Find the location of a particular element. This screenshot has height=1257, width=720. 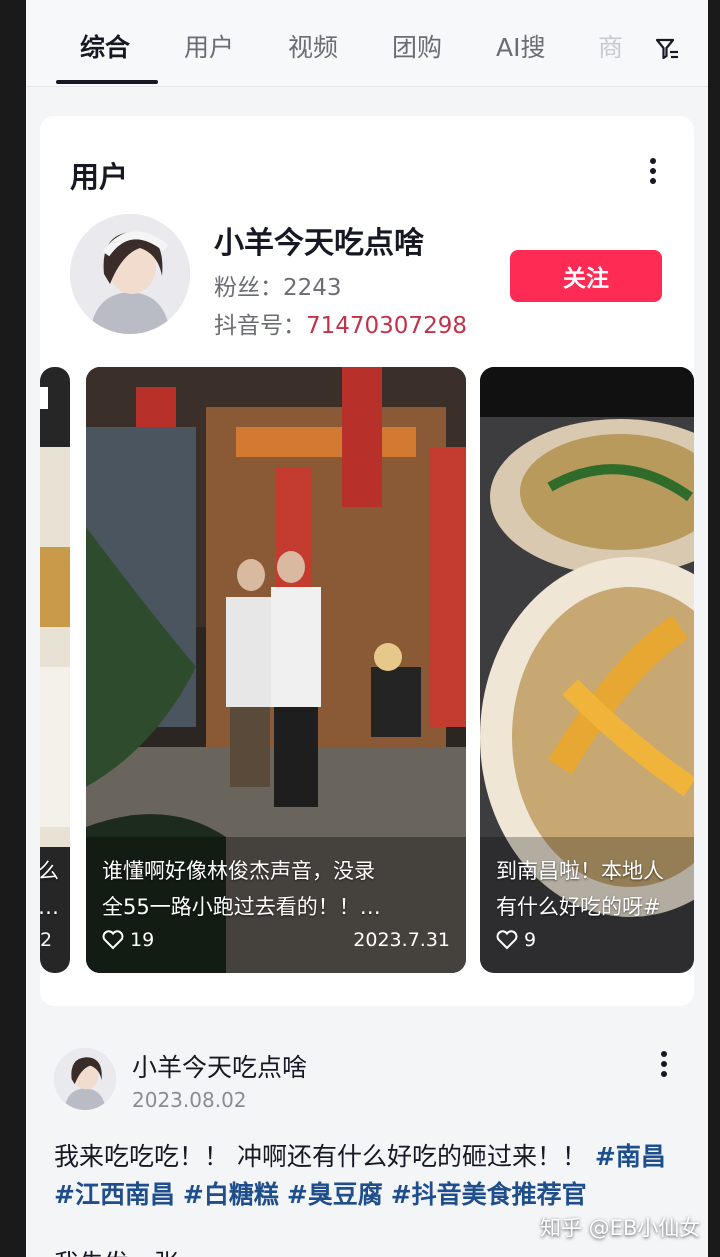

video-meta: 19 2023.7.31 is located at coordinates (276, 940).